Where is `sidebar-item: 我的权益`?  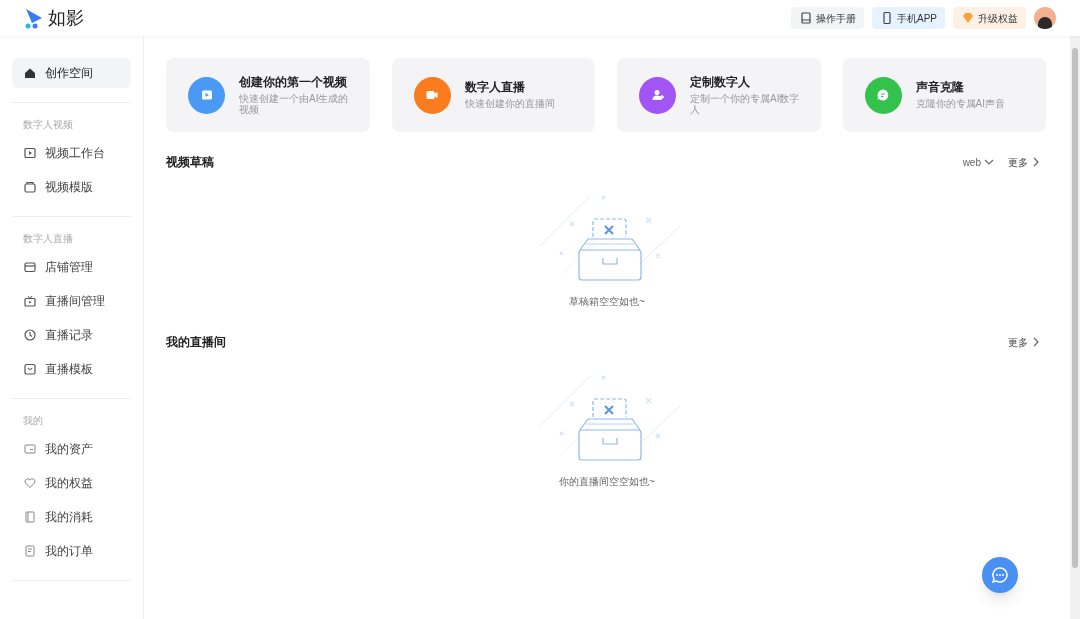 sidebar-item: 我的权益 is located at coordinates (71, 483).